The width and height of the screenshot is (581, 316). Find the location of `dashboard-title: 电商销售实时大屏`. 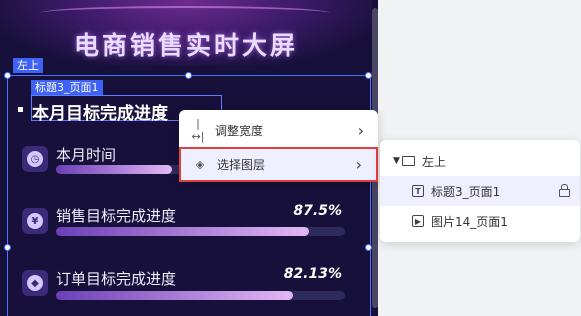

dashboard-title: 电商销售实时大屏 is located at coordinates (186, 44).